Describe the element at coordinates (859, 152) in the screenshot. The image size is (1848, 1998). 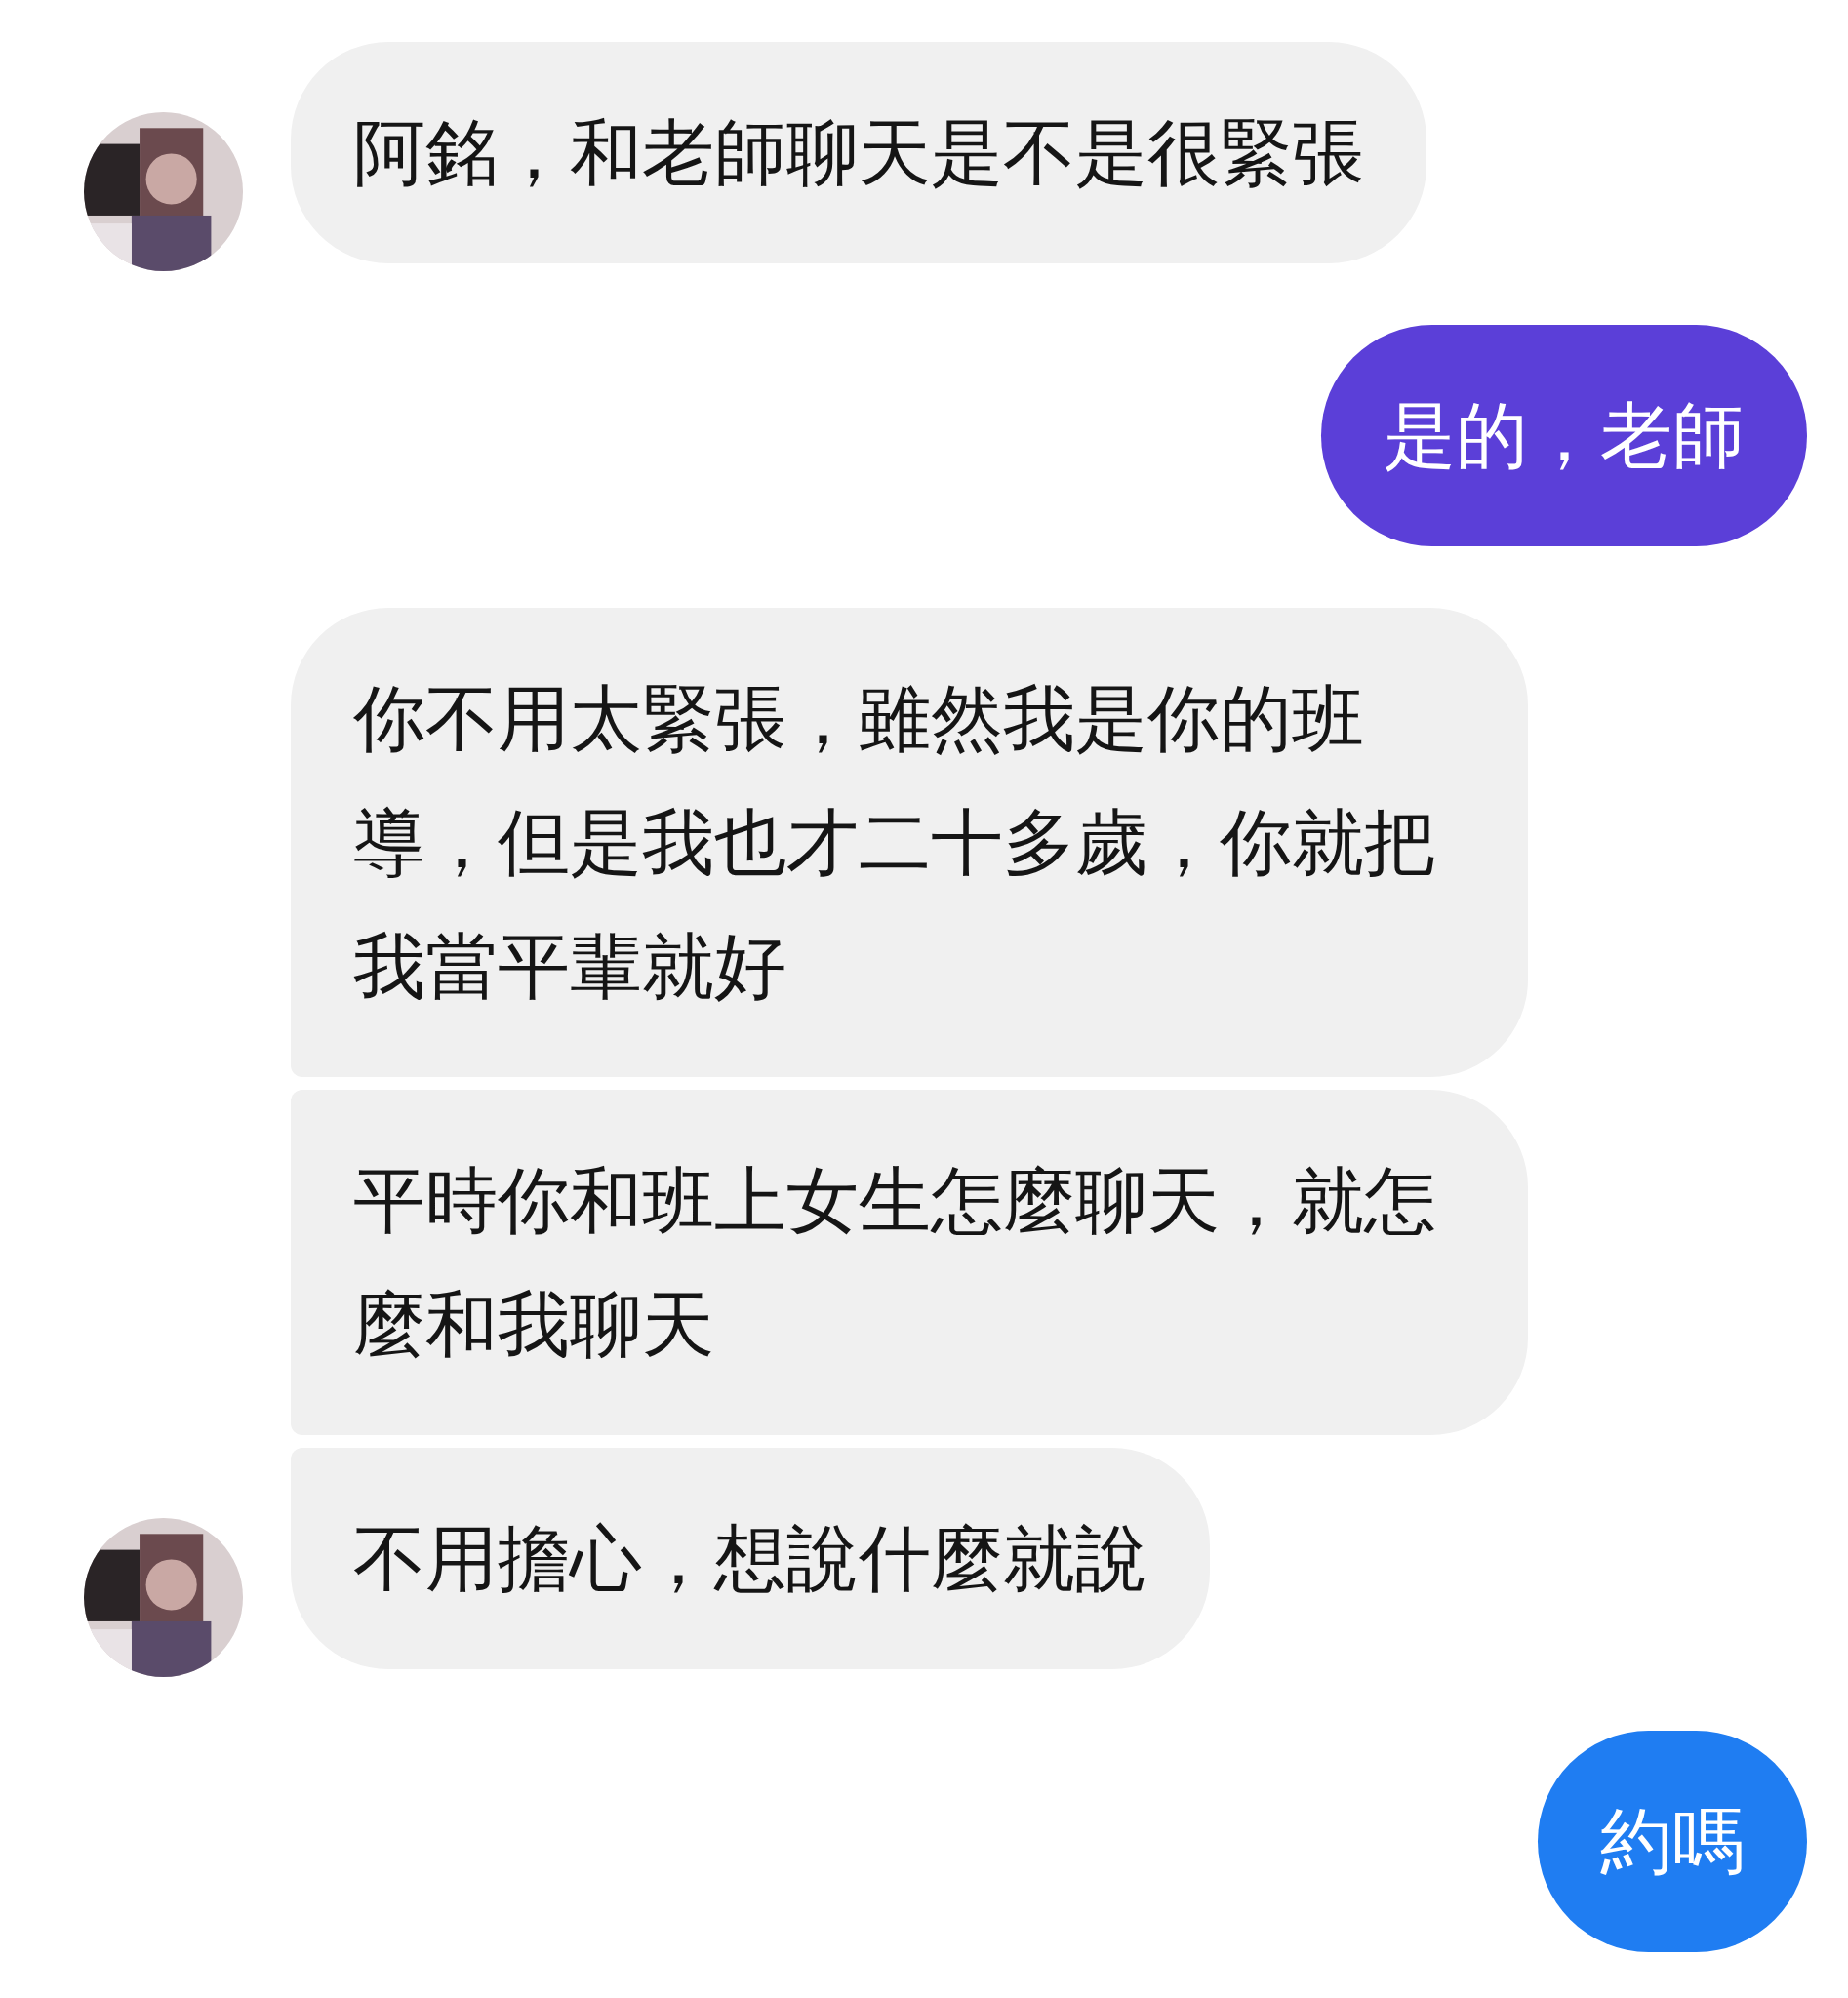
I see `message-bubble: 阿銘，和老師聊天是不是很緊張` at that location.